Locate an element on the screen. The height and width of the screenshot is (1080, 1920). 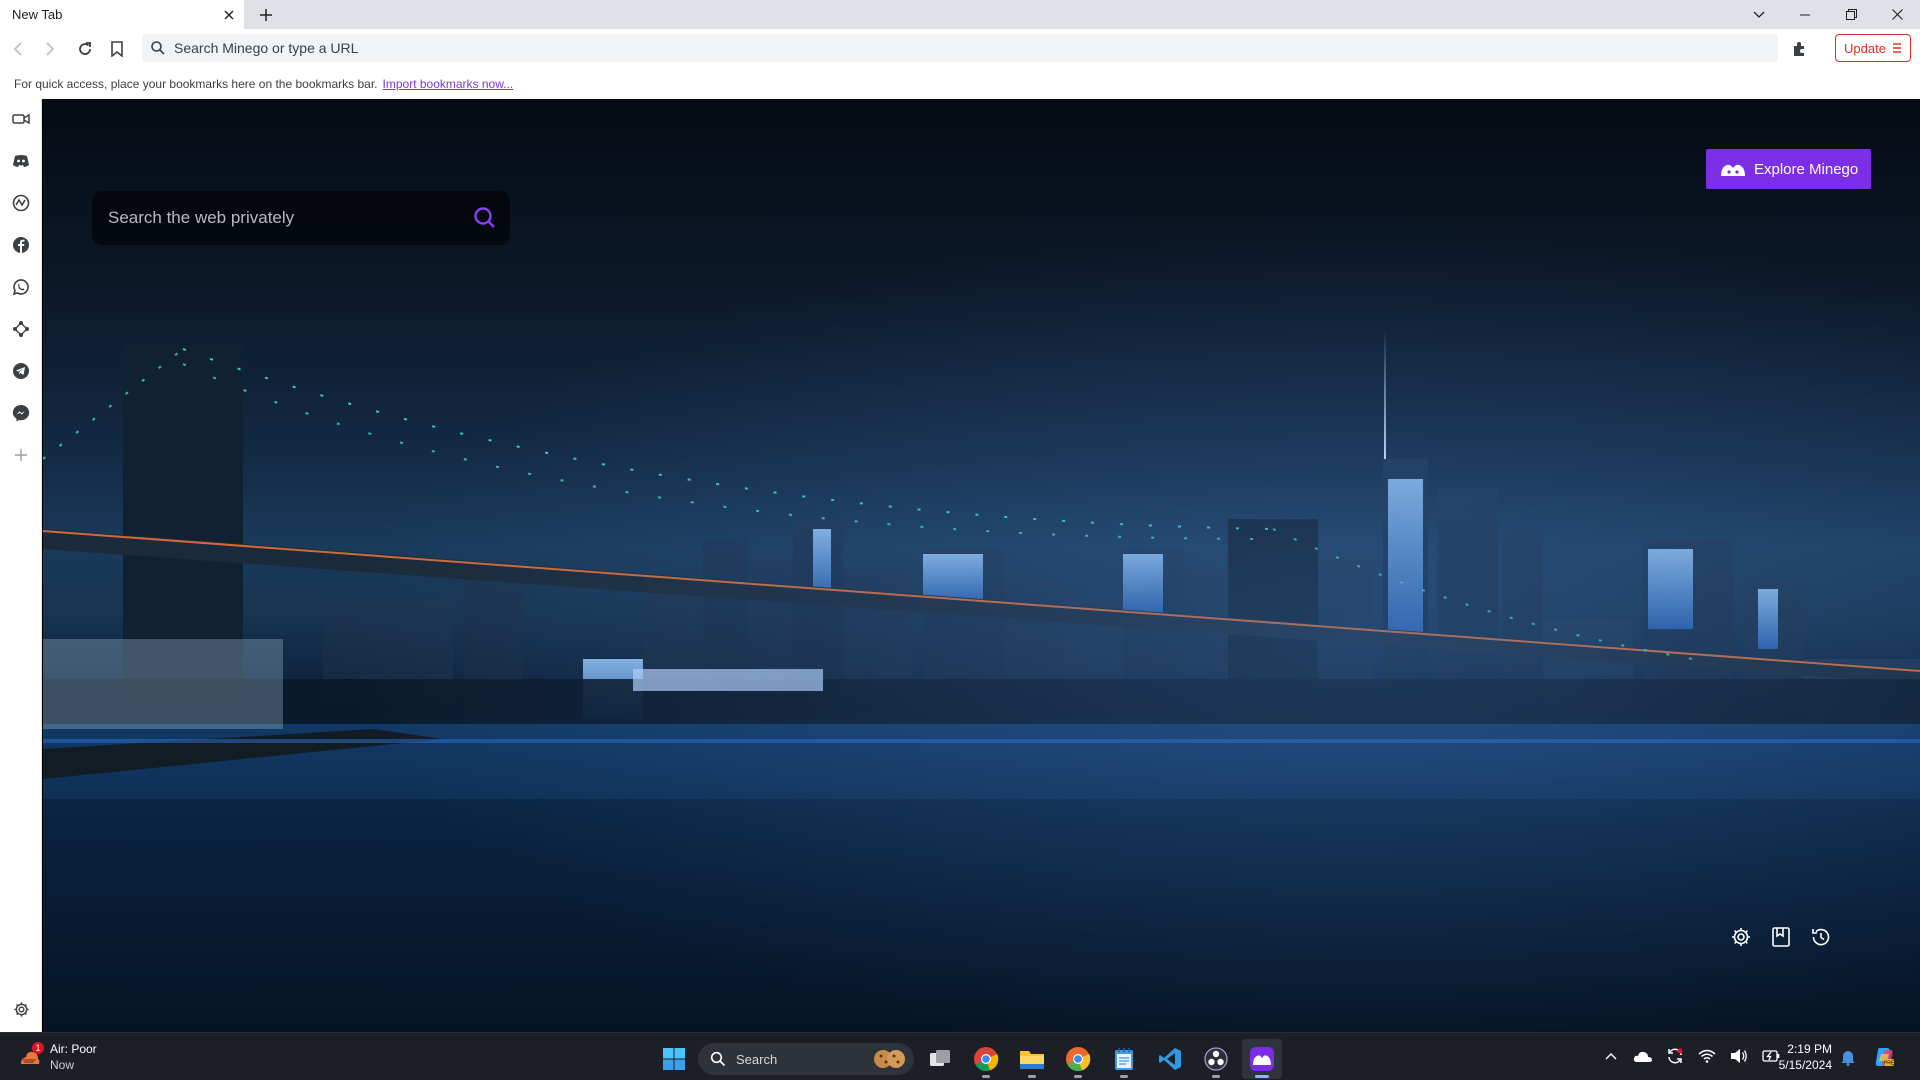
file-explorer-app is located at coordinates (1032, 1059).